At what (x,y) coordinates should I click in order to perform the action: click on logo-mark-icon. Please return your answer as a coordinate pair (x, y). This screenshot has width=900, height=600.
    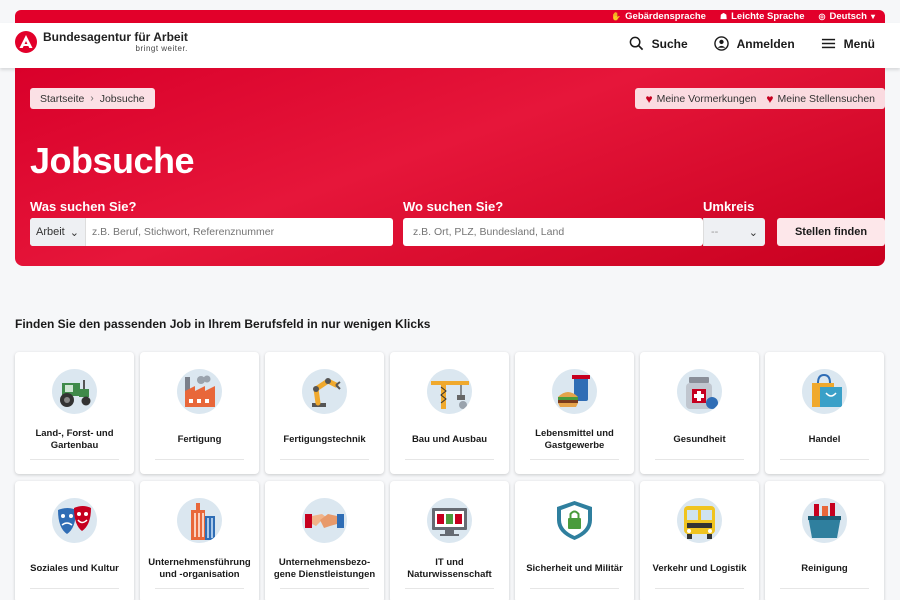
    Looking at the image, I should click on (26, 42).